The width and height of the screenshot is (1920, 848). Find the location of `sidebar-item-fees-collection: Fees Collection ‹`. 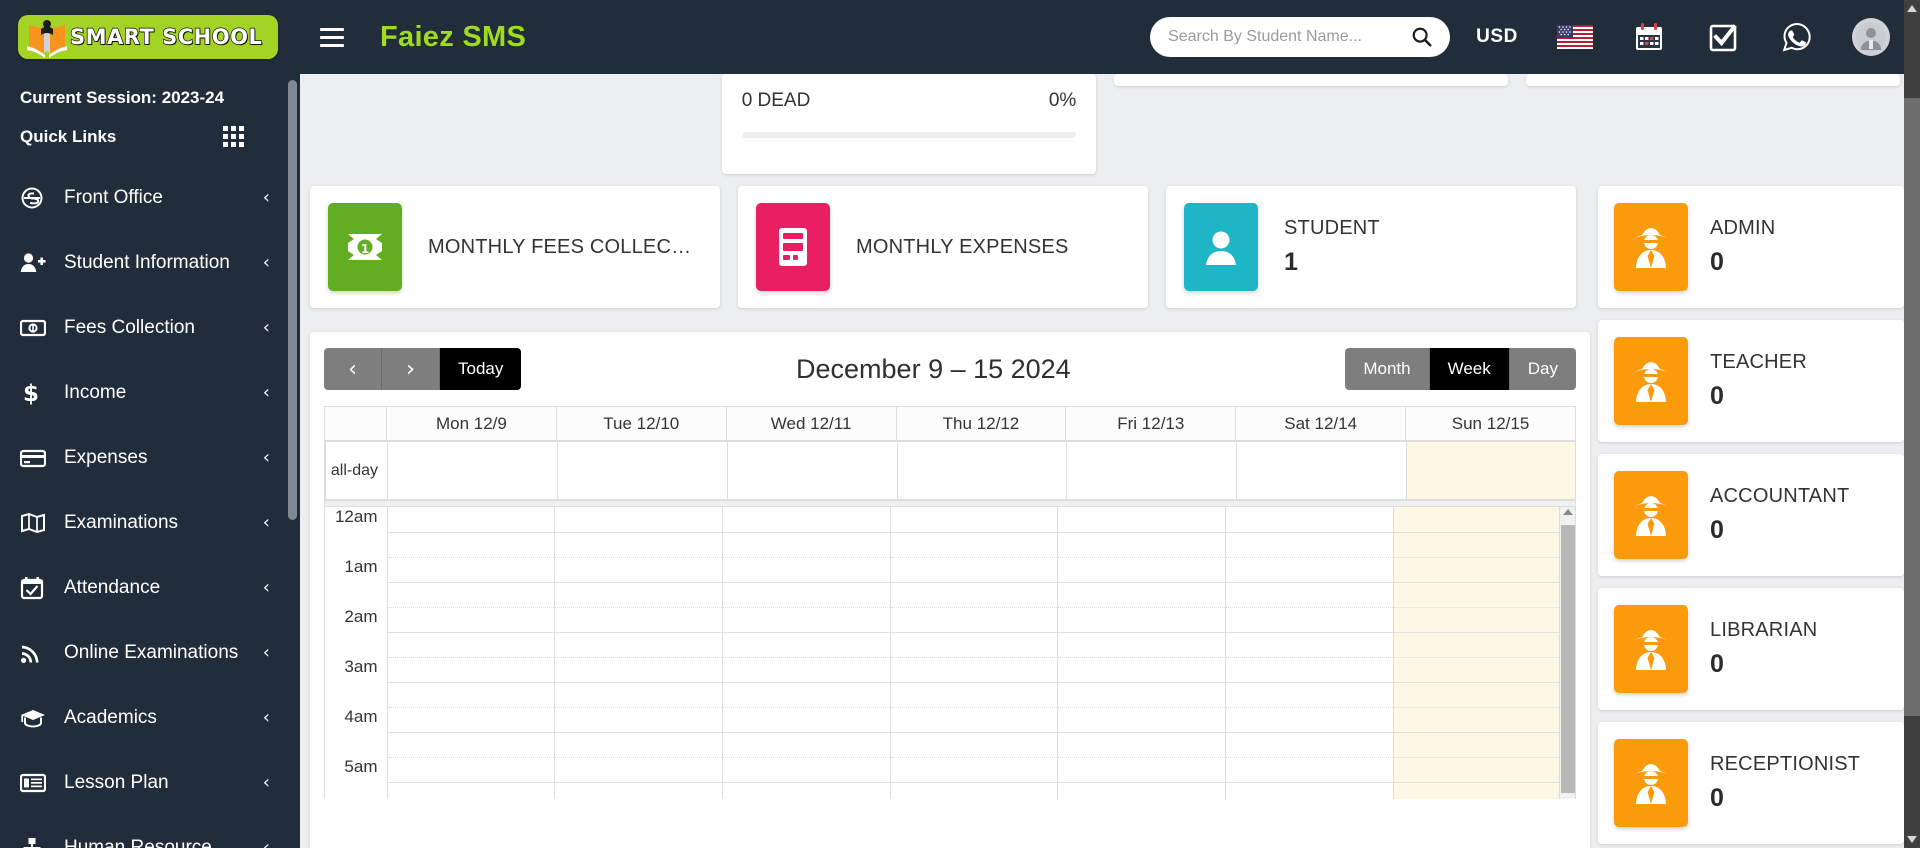

sidebar-item-fees-collection: Fees Collection ‹ is located at coordinates (150, 327).